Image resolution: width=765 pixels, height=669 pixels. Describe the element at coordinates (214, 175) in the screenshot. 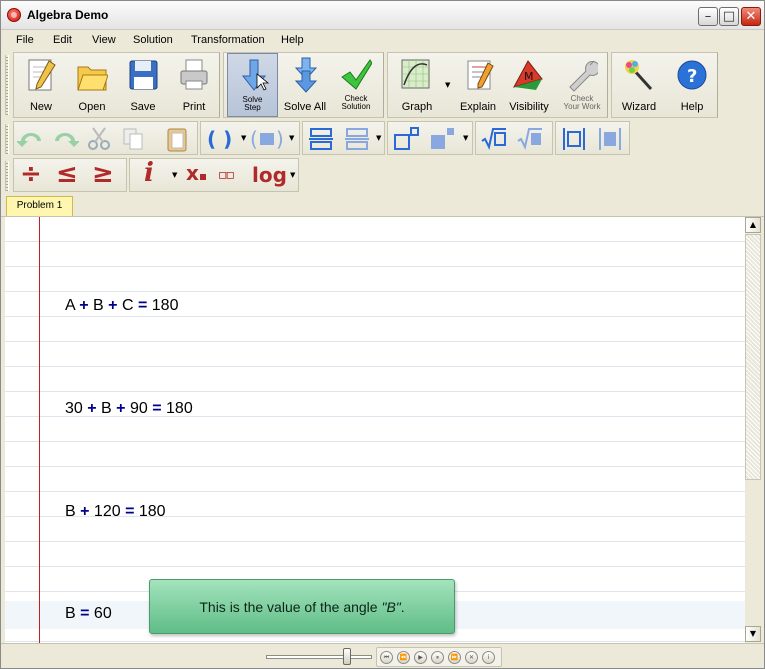

I see `insert-group: i ▼ x ▫▫ log ▼` at that location.